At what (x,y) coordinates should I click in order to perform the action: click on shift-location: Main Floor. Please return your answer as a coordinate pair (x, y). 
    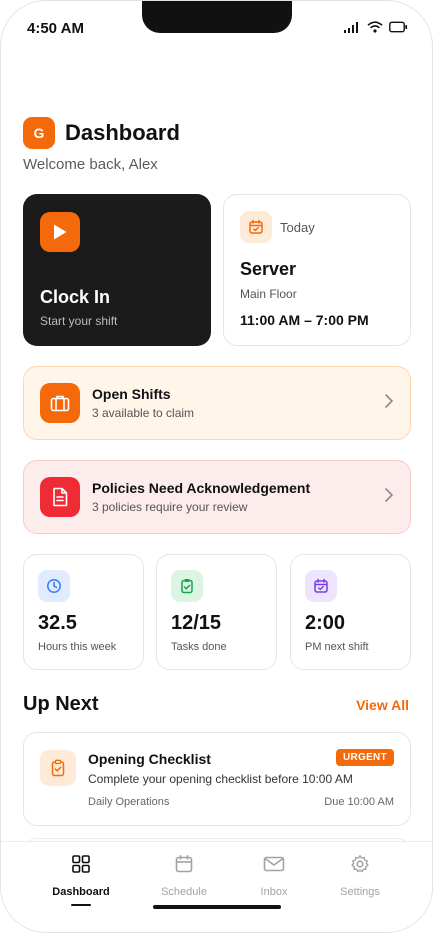
    Looking at the image, I should click on (268, 294).